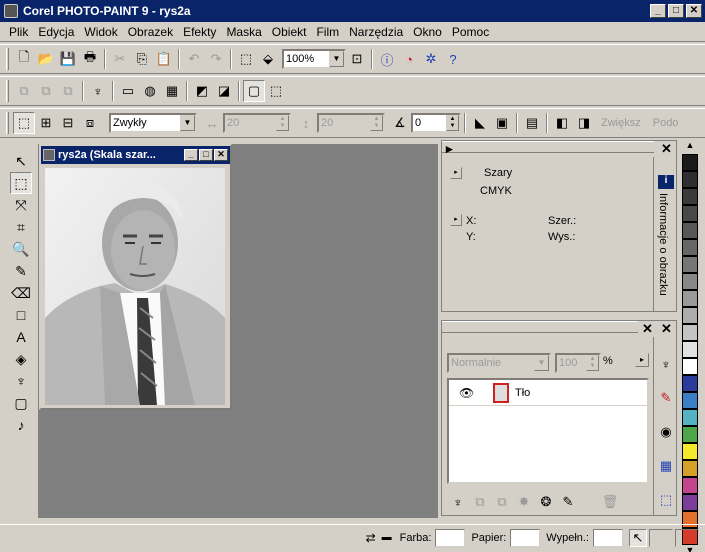  What do you see at coordinates (68, 59) in the screenshot?
I see `save-icon: 💾` at bounding box center [68, 59].